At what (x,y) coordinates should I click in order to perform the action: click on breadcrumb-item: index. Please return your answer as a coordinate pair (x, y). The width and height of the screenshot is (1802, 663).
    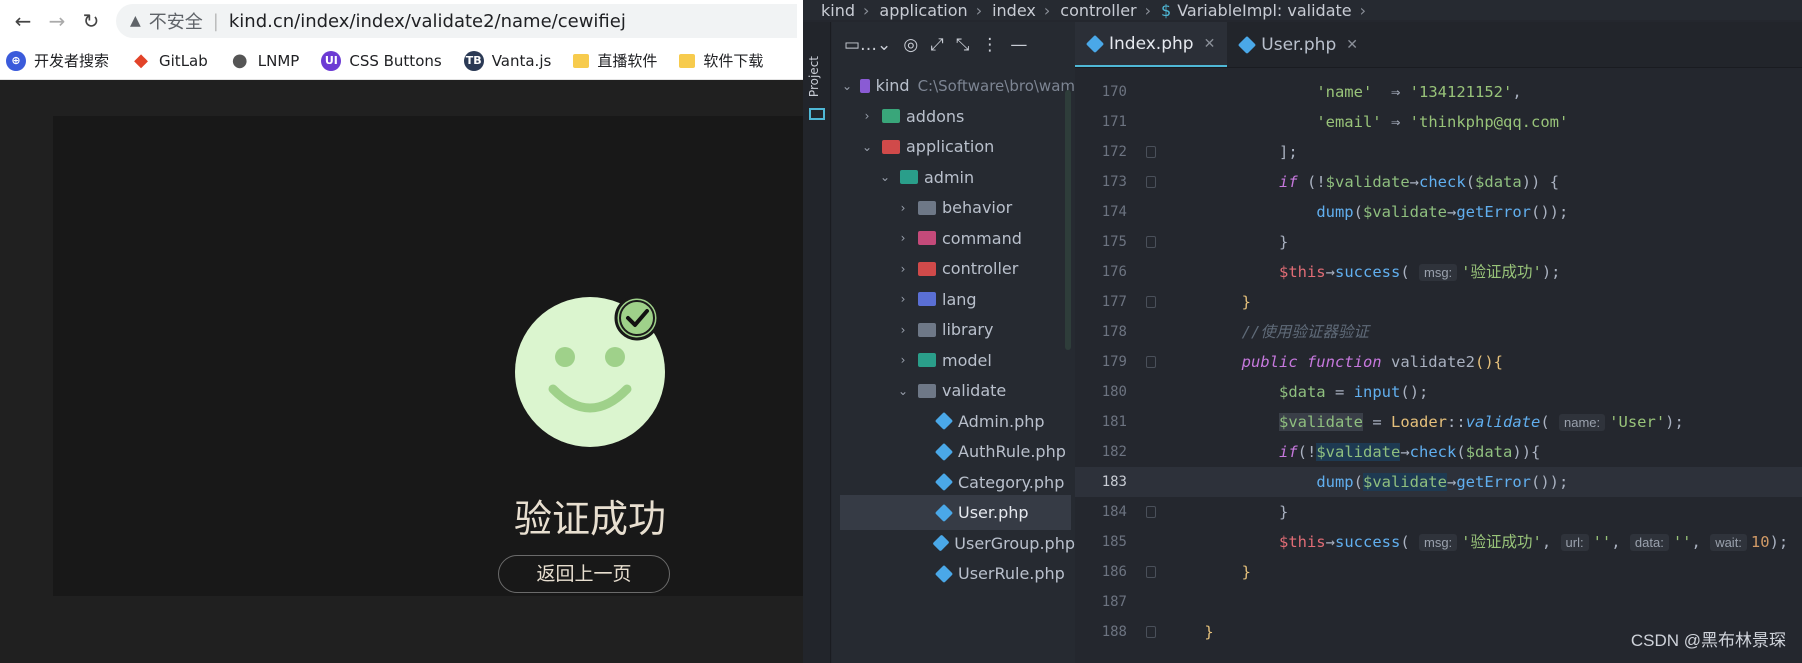
    Looking at the image, I should click on (1014, 10).